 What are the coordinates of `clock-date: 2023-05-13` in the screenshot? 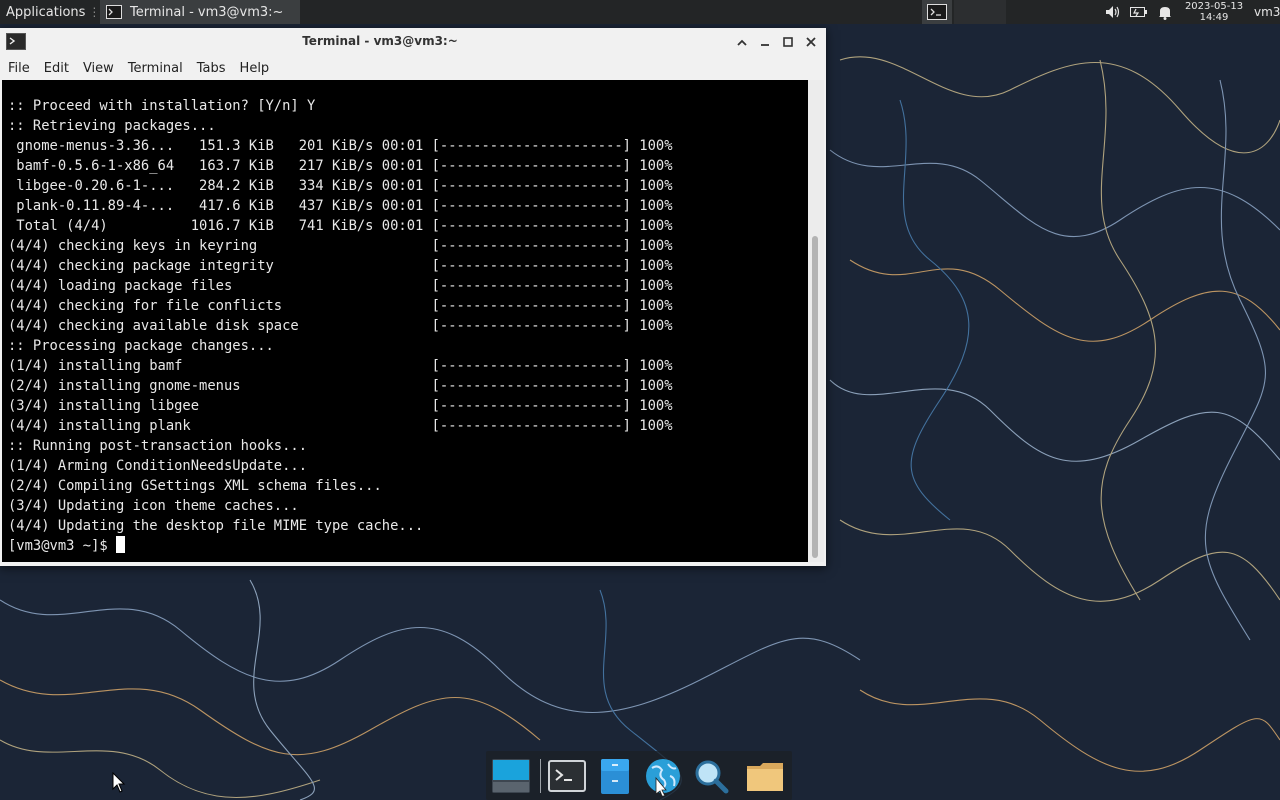 It's located at (1214, 6).